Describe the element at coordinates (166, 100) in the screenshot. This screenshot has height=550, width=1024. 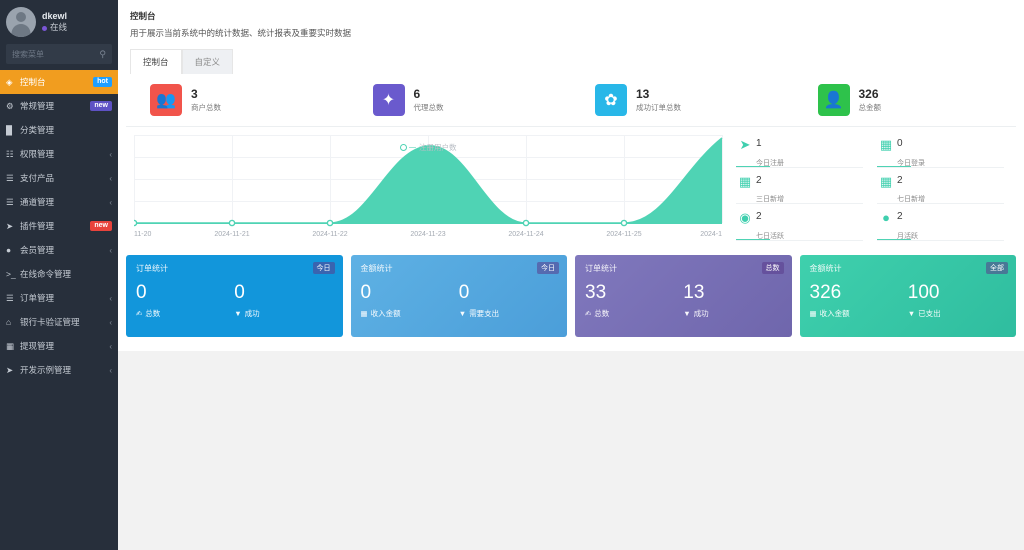
I see `users-icon: 👥` at that location.